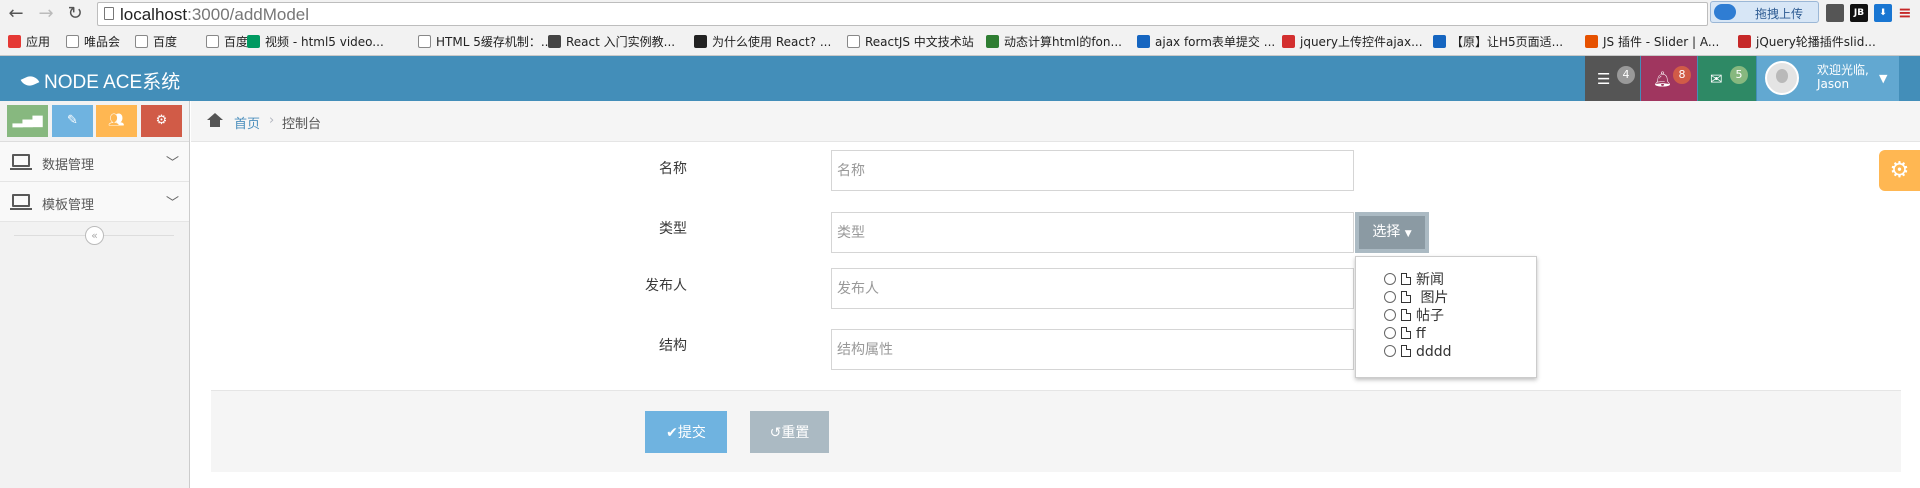 The width and height of the screenshot is (1920, 488). I want to click on forward-icon: →, so click(46, 14).